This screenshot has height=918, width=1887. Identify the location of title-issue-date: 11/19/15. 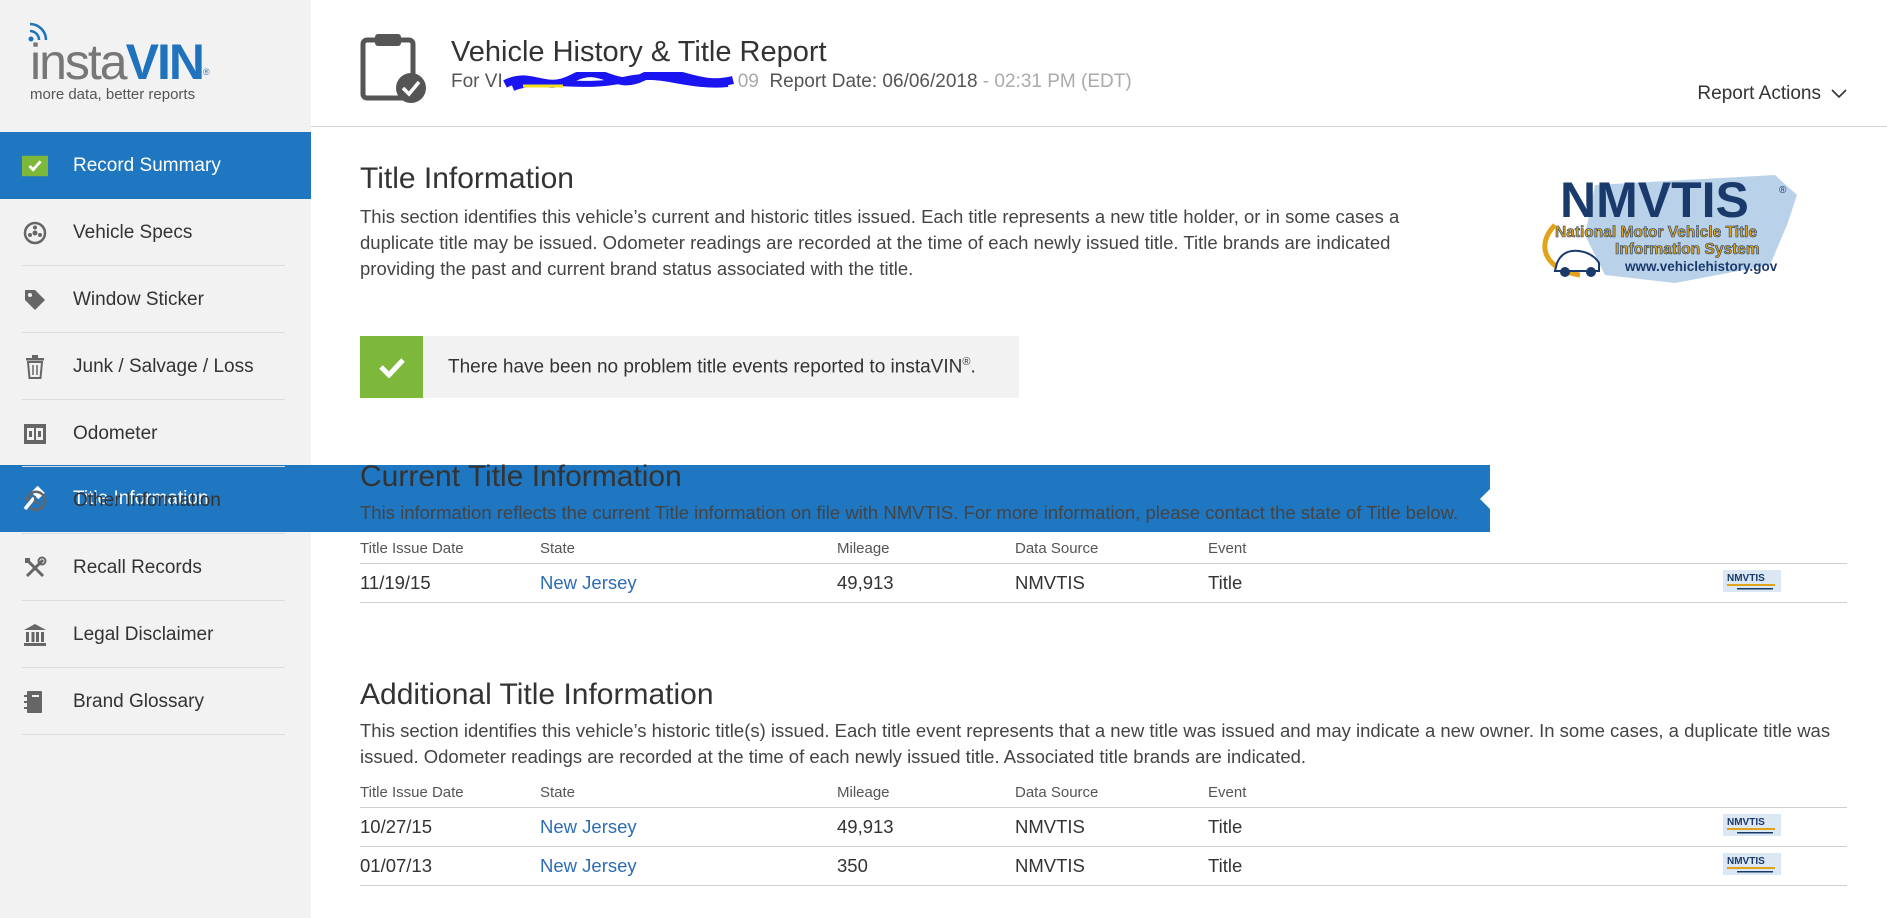
(450, 583).